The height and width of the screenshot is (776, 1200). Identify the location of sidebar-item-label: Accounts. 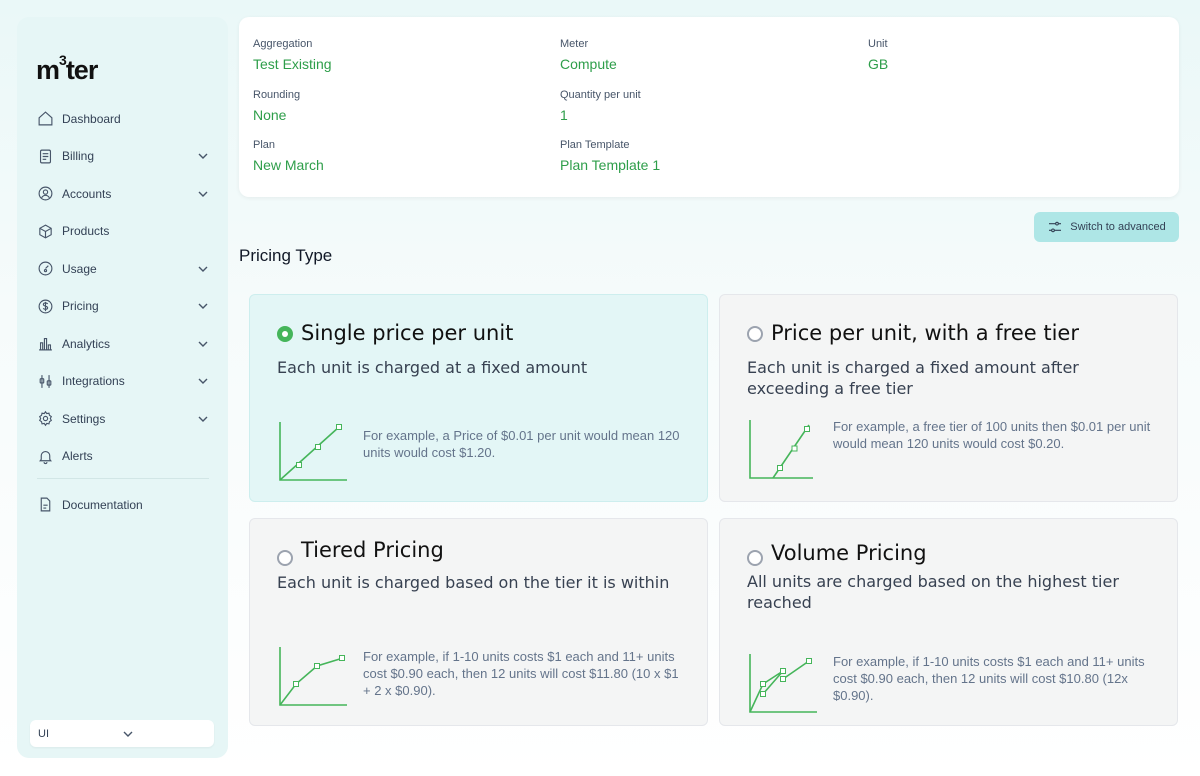
(87, 193).